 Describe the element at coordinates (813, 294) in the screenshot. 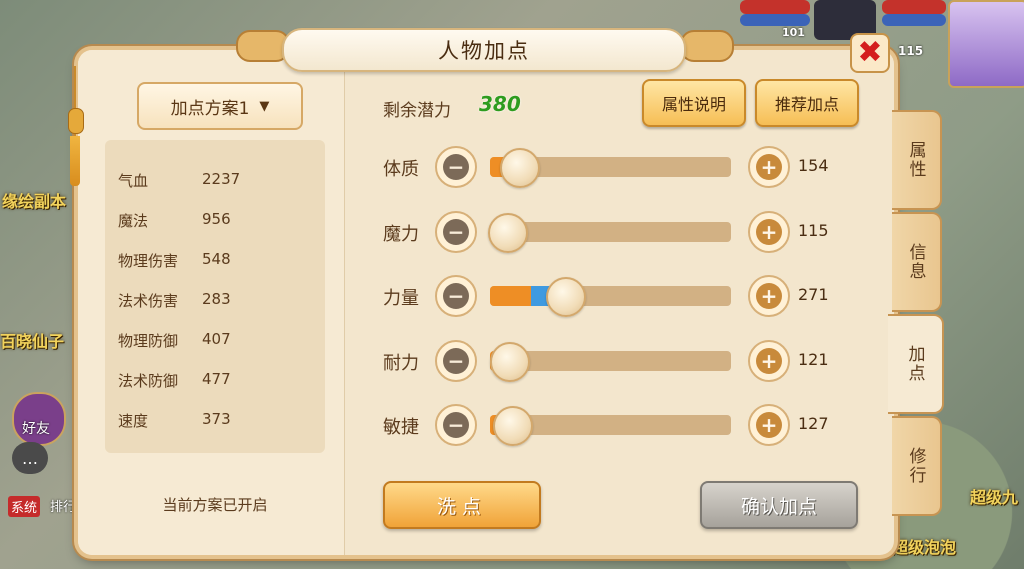

I see `attribute-value: 271` at that location.